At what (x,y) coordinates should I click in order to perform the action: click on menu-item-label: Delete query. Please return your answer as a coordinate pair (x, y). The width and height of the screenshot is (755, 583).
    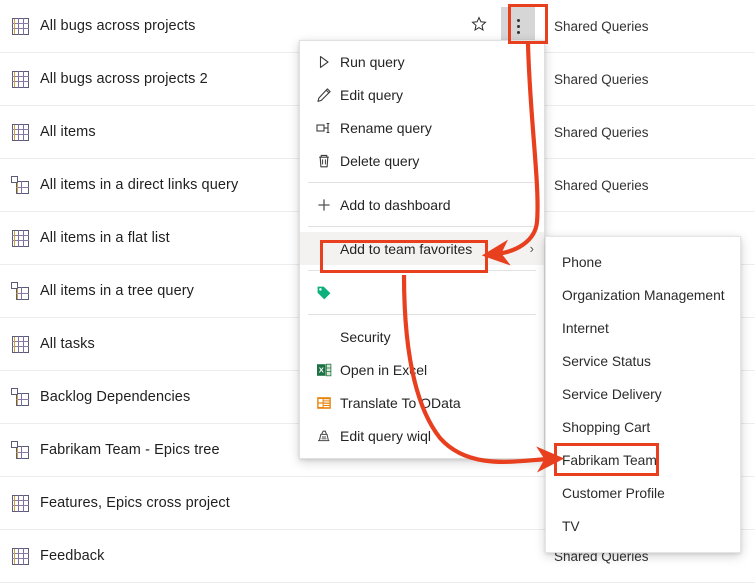
    Looking at the image, I should click on (380, 160).